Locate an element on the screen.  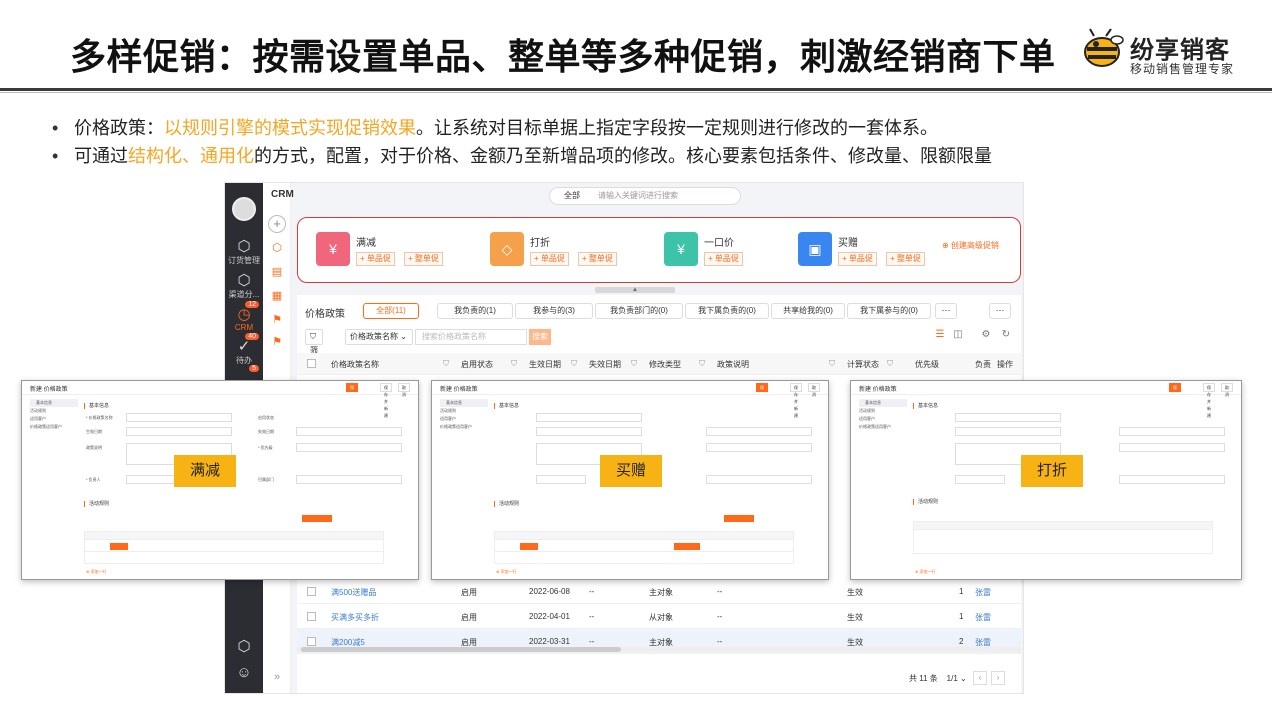
more-tabs-button: ··· is located at coordinates (946, 311).